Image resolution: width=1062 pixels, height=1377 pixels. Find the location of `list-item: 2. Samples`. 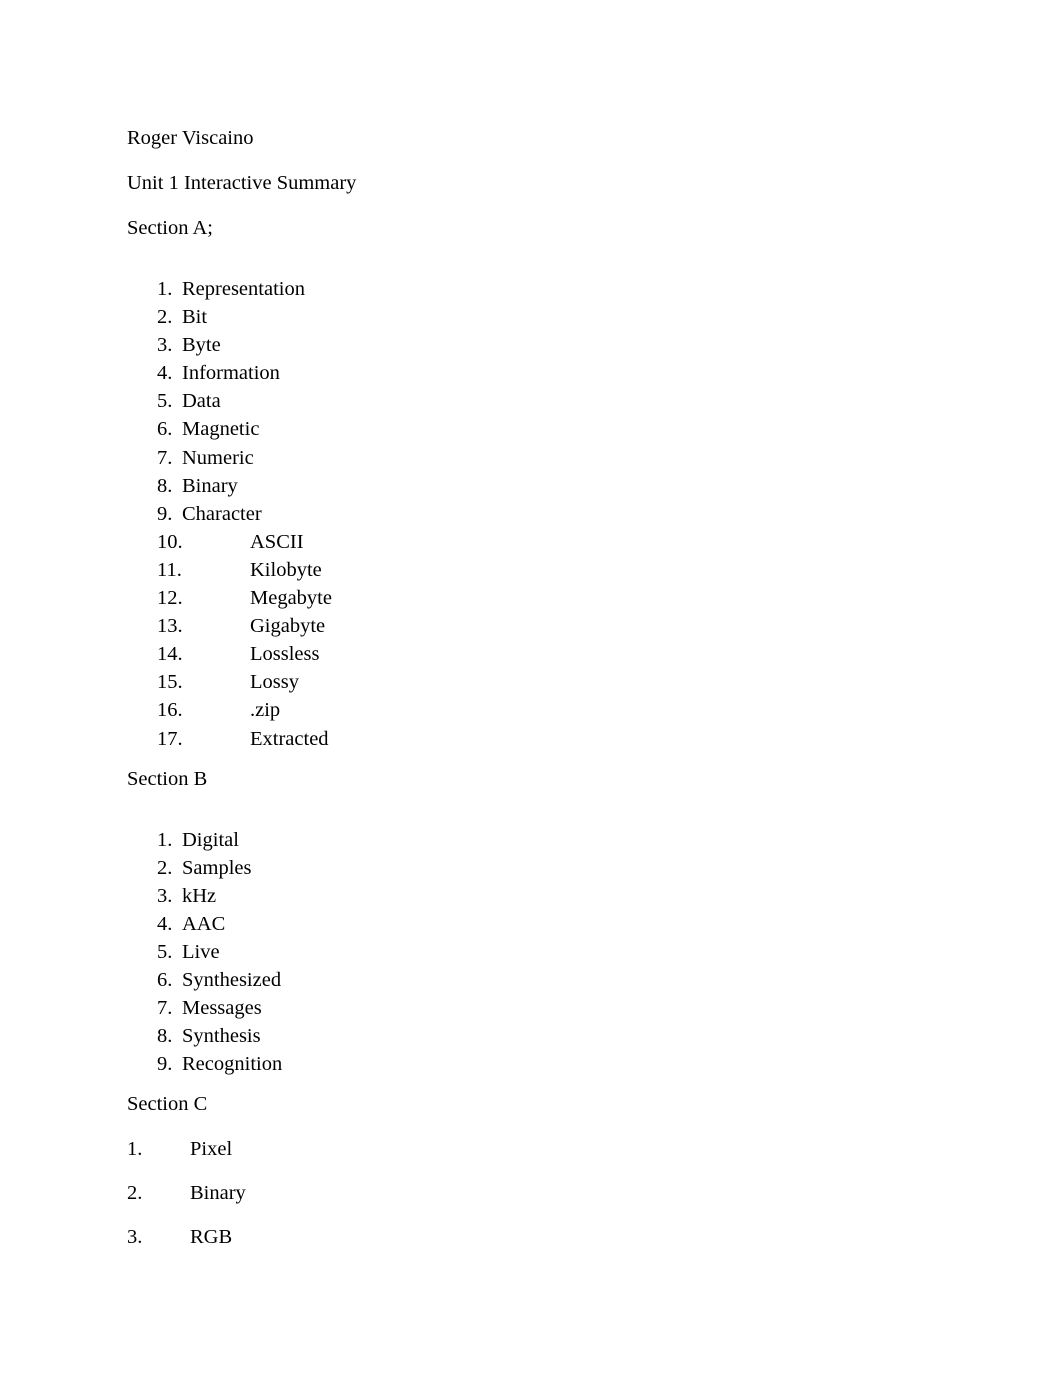

list-item: 2. Samples is located at coordinates (537, 868).